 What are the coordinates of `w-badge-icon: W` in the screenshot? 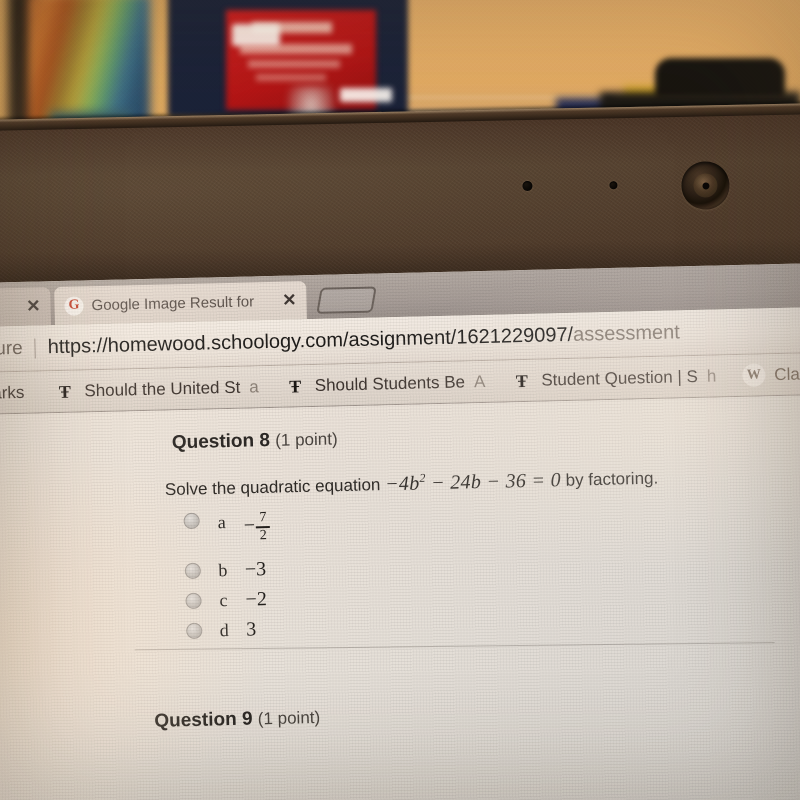 It's located at (754, 375).